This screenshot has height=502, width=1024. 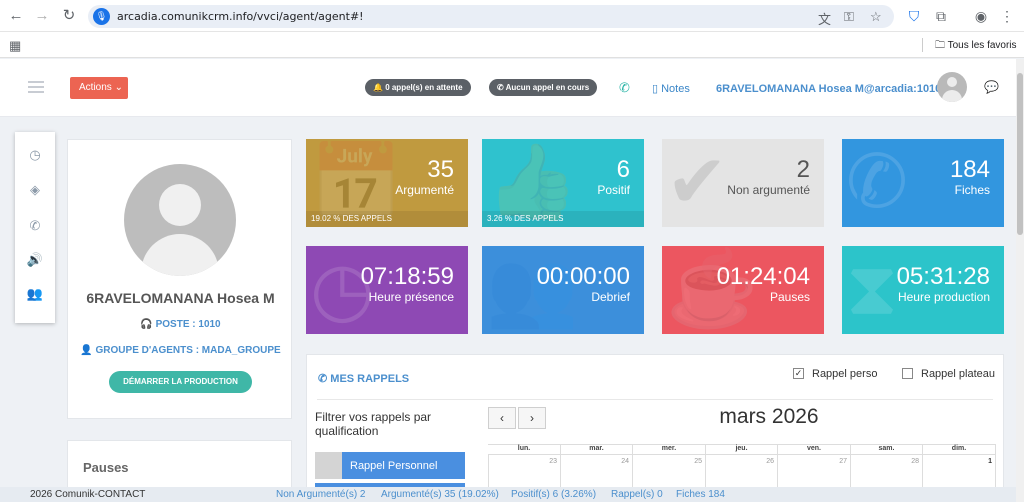 I want to click on reload-icon: ↻, so click(x=69, y=16).